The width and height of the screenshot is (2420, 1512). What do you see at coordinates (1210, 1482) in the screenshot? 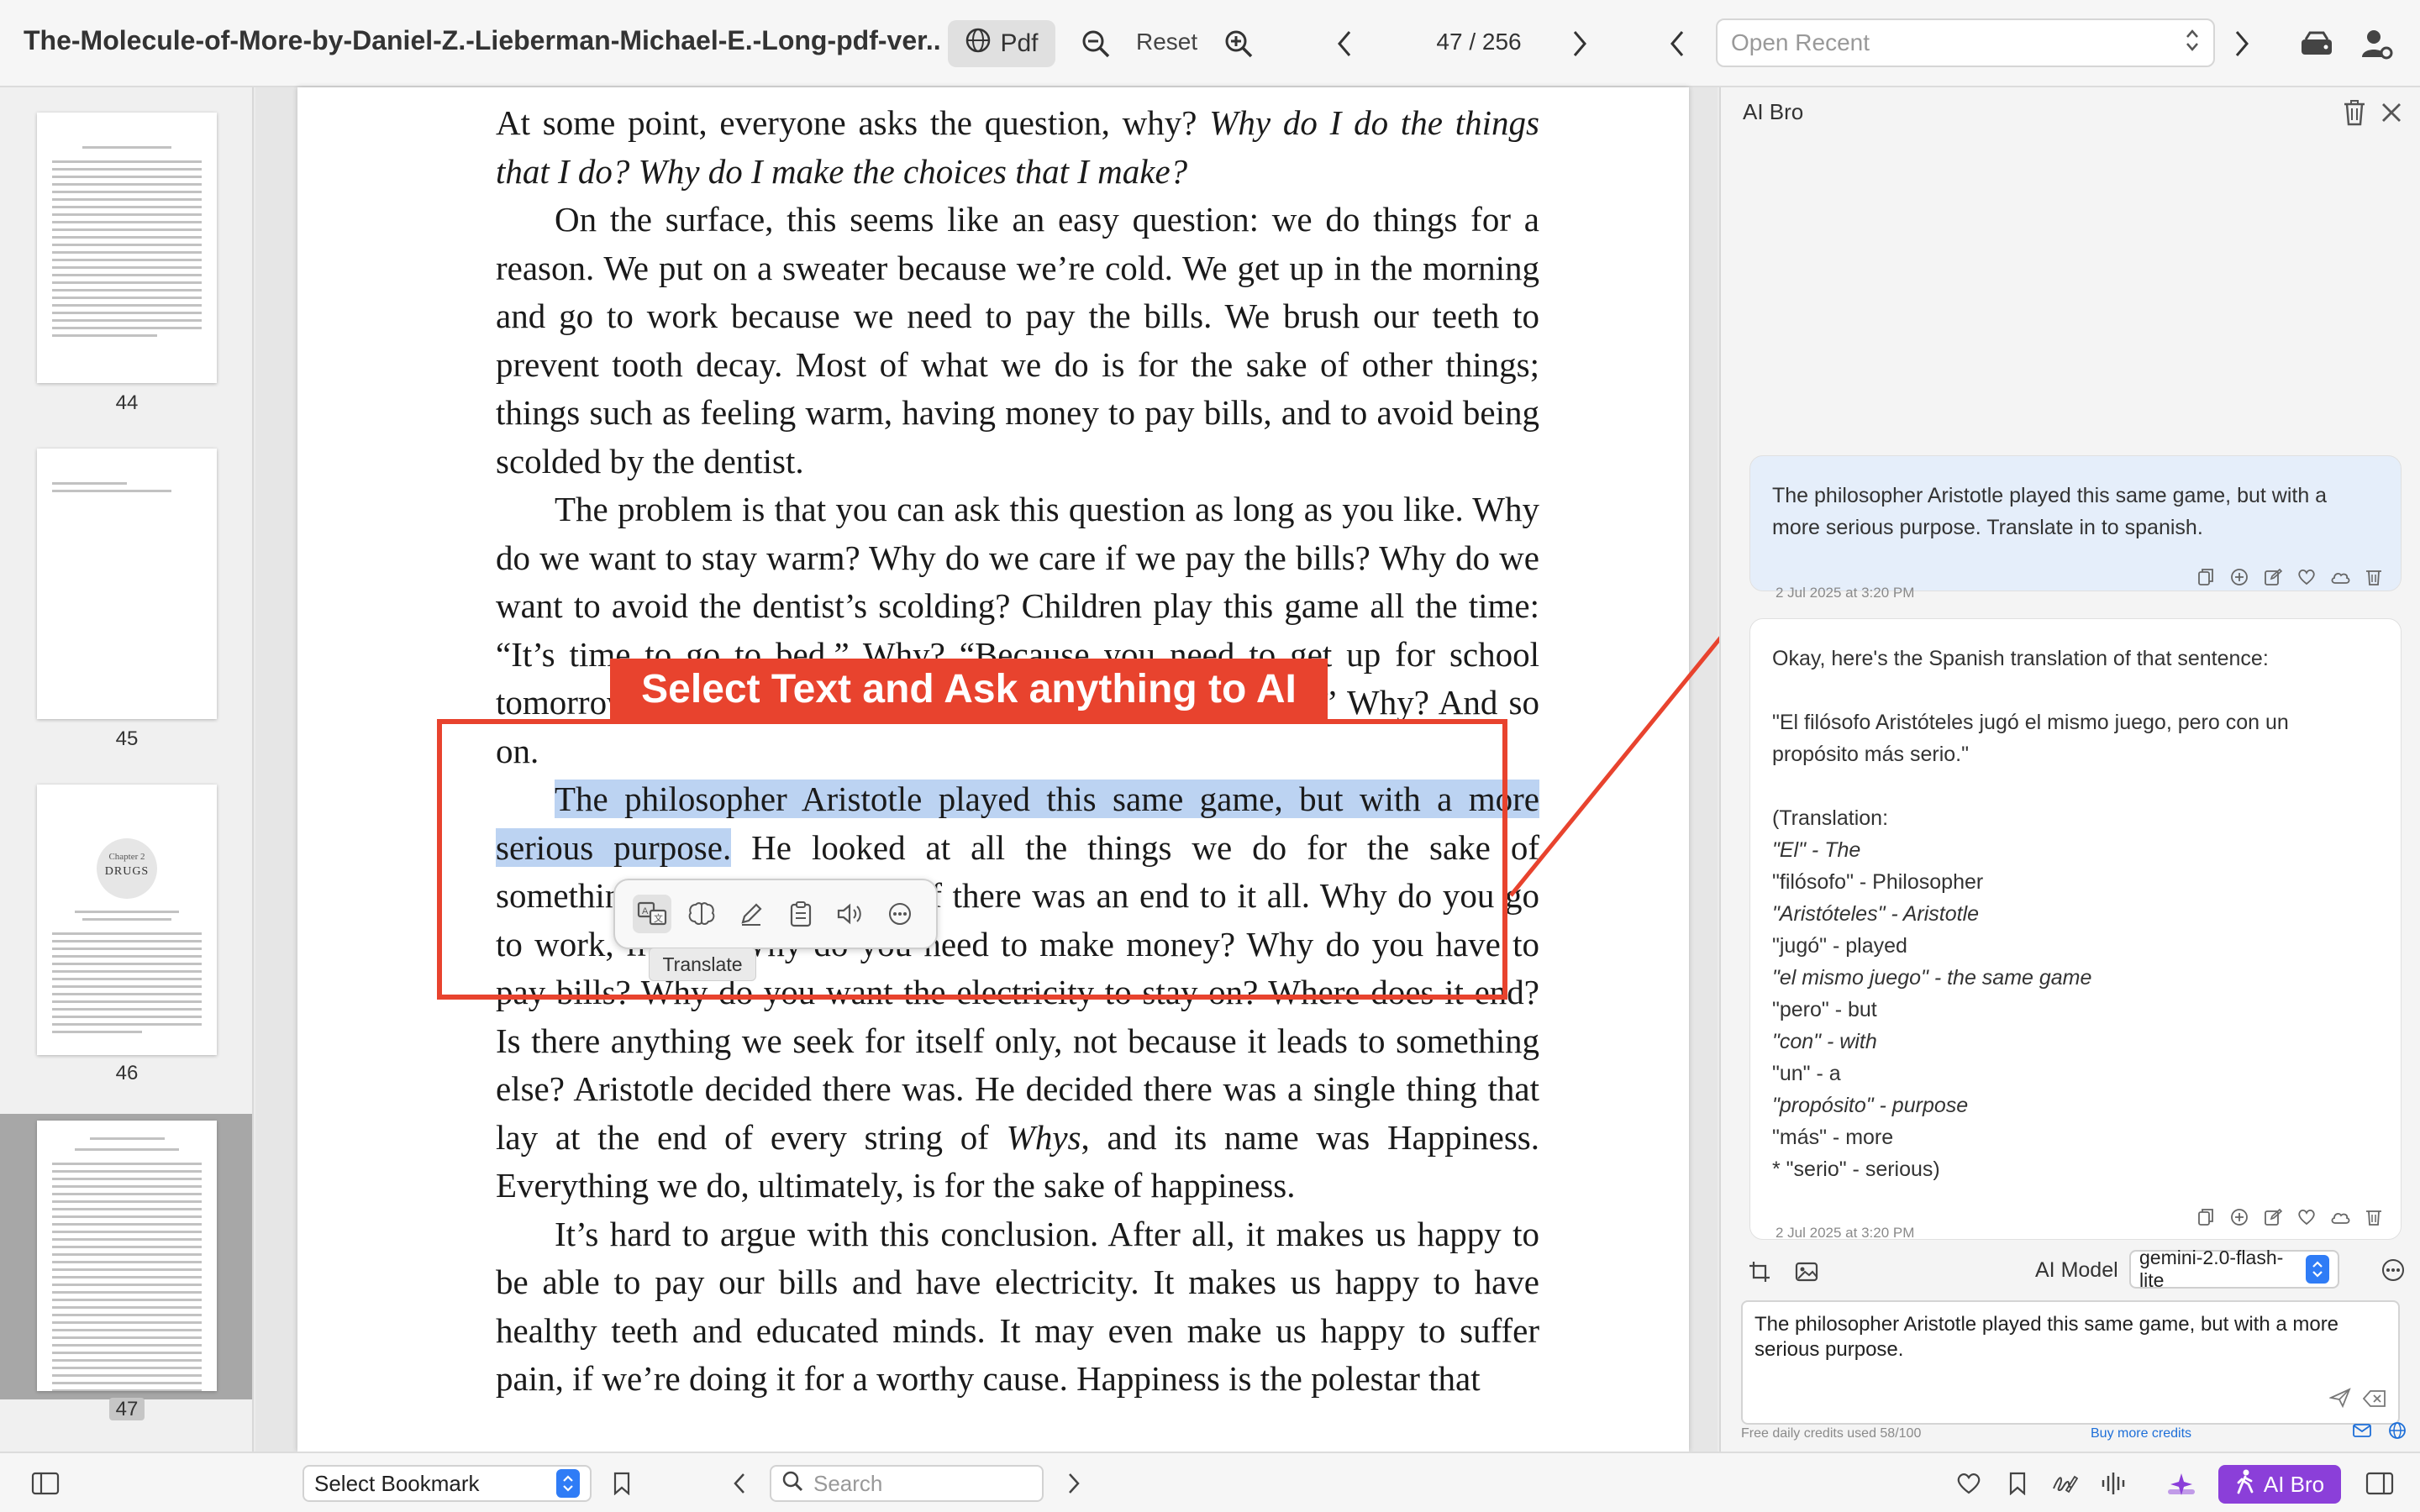
I see `bottom-toolbar: Select Bookmark Search AI Bro` at bounding box center [1210, 1482].